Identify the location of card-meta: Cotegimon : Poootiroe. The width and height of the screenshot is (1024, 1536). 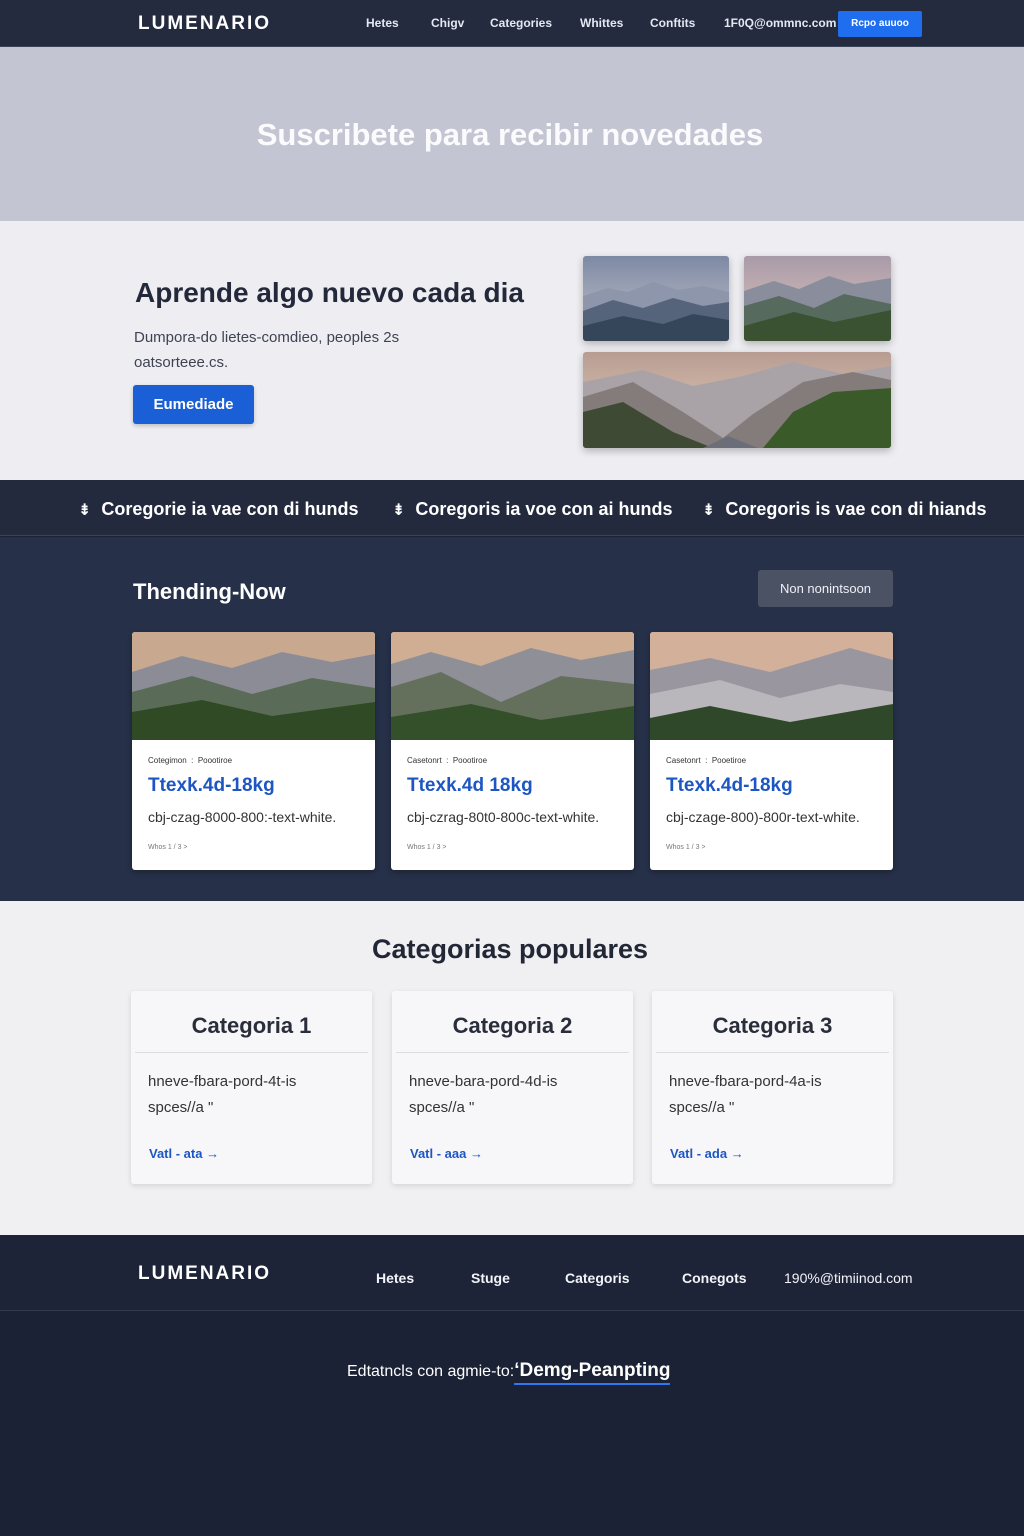
(190, 760).